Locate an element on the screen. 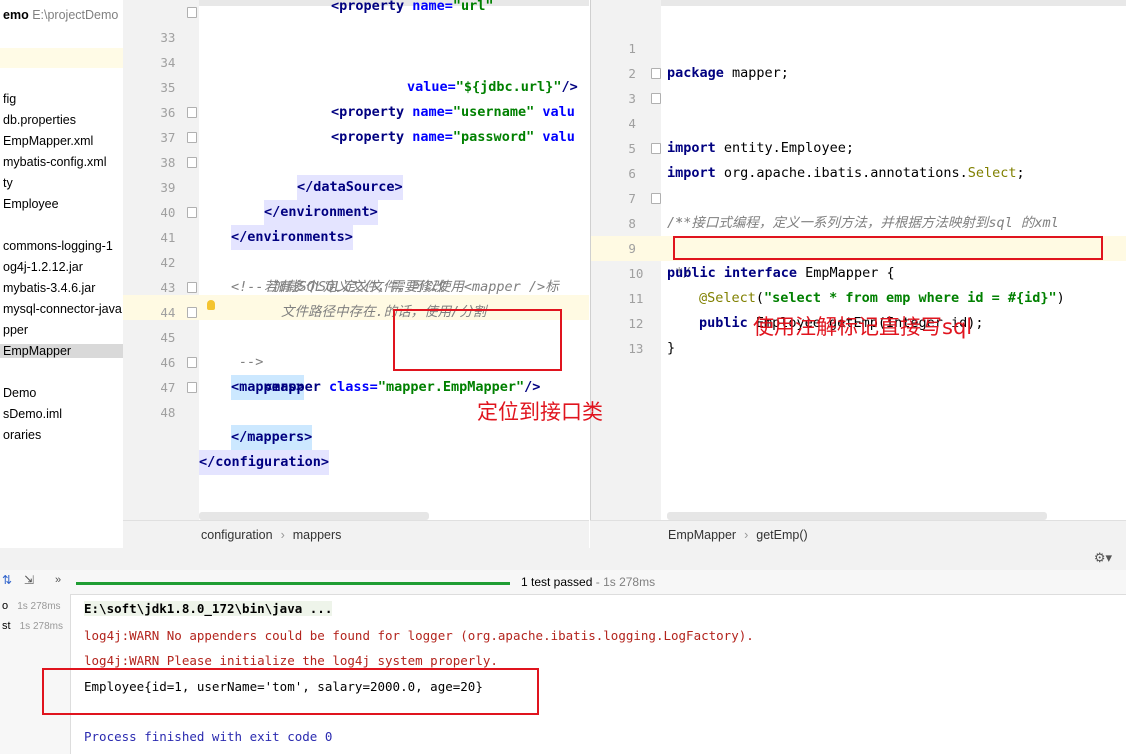 The height and width of the screenshot is (754, 1126). code-line: 38 </environment> is located at coordinates (356, 175).